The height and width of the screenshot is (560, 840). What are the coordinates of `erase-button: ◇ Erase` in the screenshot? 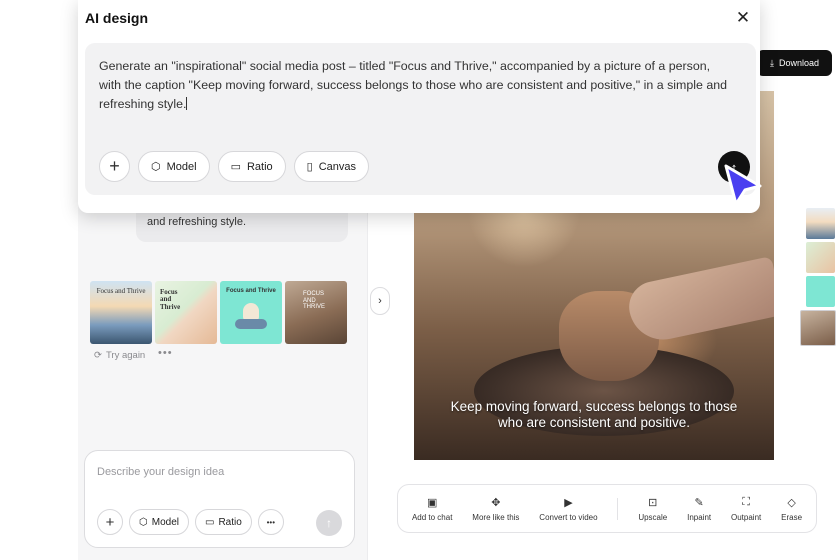 It's located at (792, 509).